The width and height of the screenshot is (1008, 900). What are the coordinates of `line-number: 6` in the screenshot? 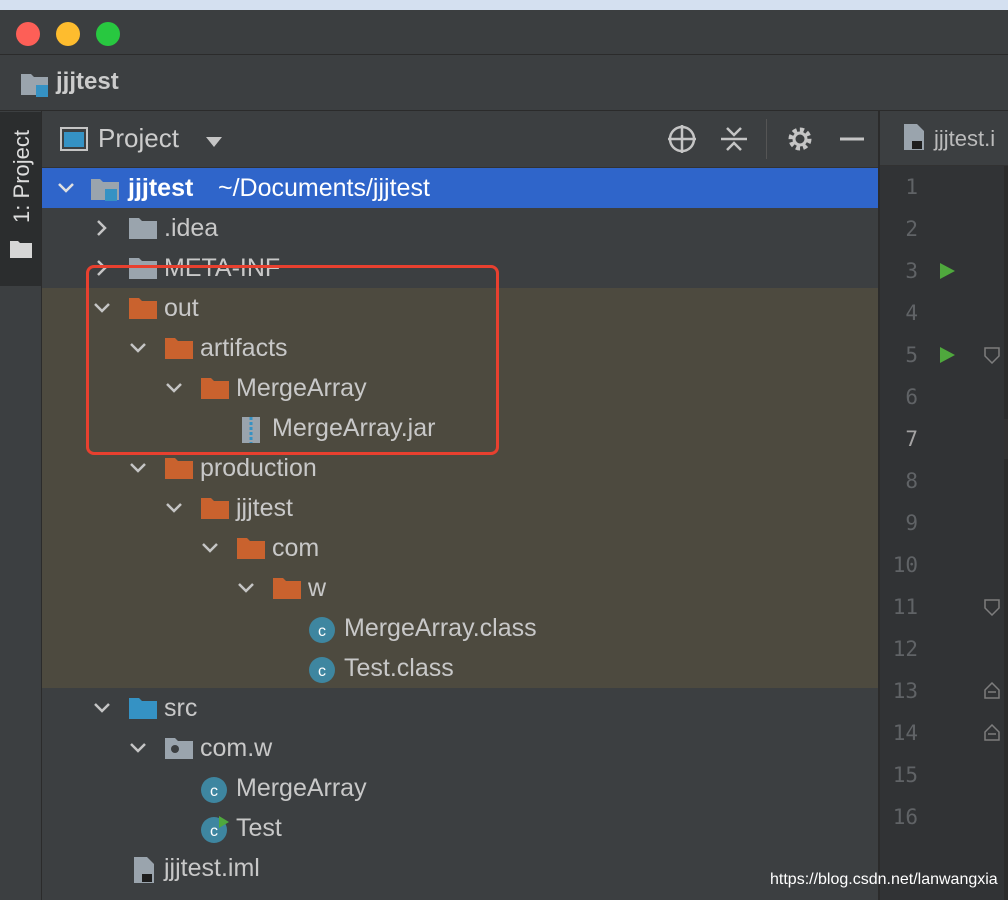 It's located at (911, 397).